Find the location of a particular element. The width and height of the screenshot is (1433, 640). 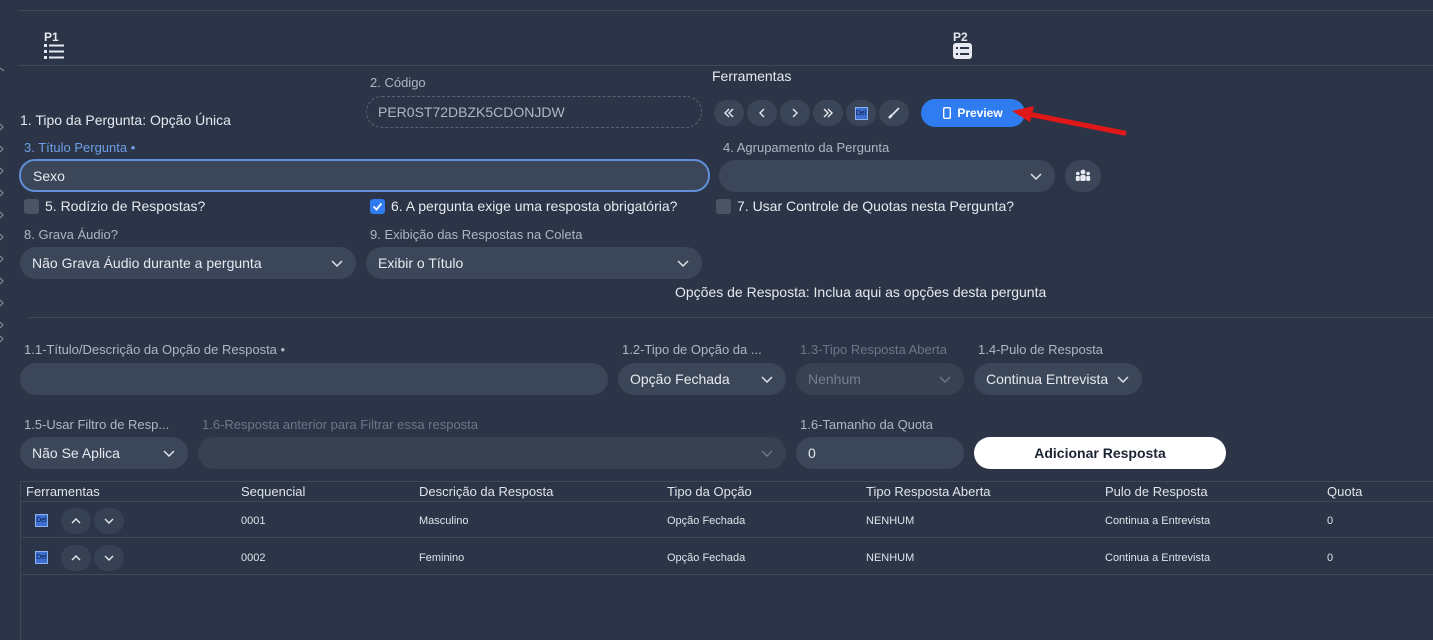

previous-button is located at coordinates (762, 113).